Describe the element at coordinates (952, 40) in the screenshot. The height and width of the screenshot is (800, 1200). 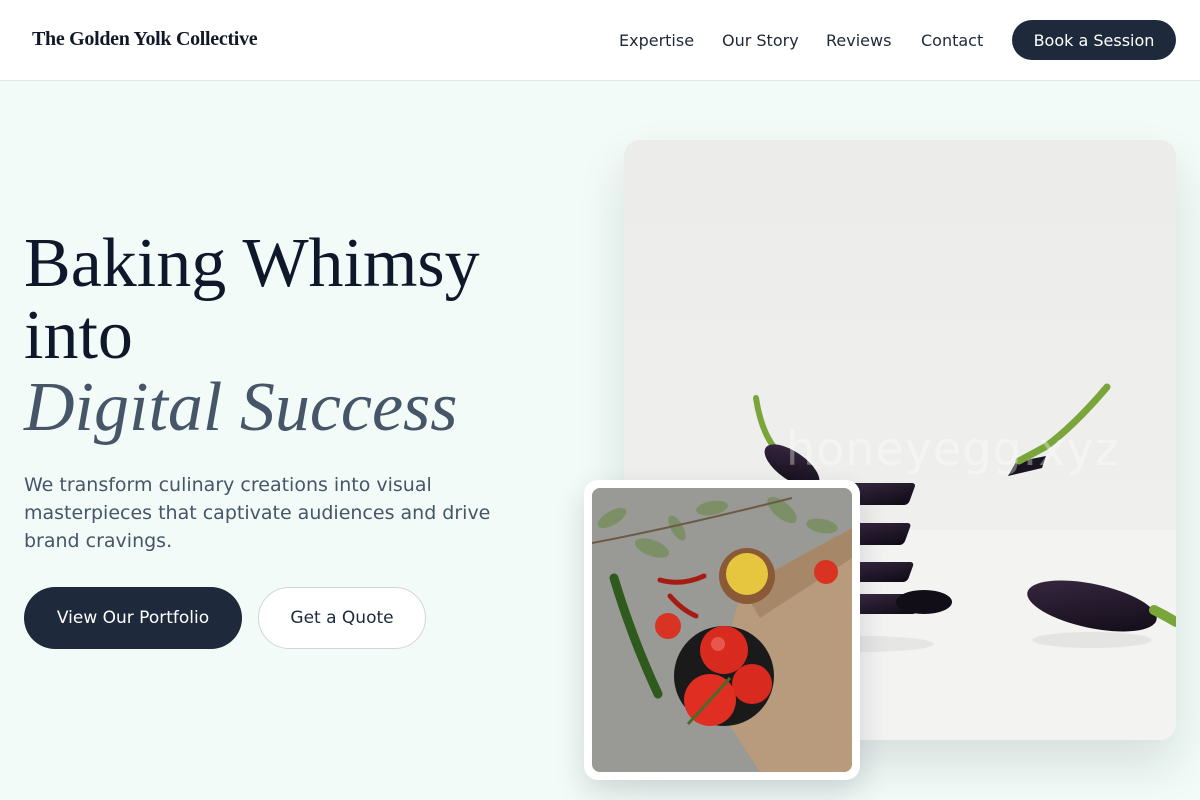
I see `nav-link-contact: Contact` at that location.